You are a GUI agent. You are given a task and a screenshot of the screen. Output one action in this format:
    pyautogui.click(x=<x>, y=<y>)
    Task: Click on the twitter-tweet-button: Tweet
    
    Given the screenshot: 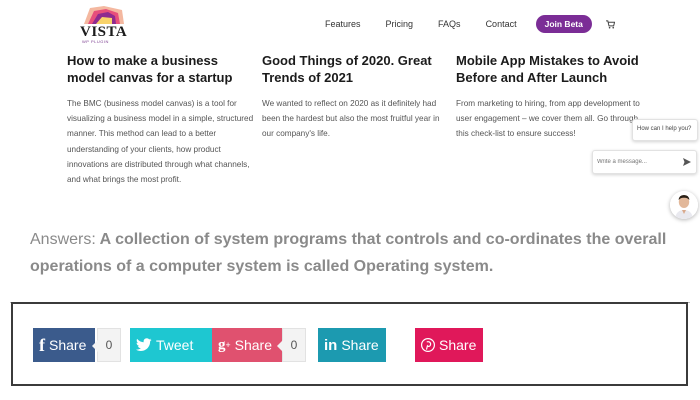 What is the action you would take?
    pyautogui.click(x=171, y=345)
    